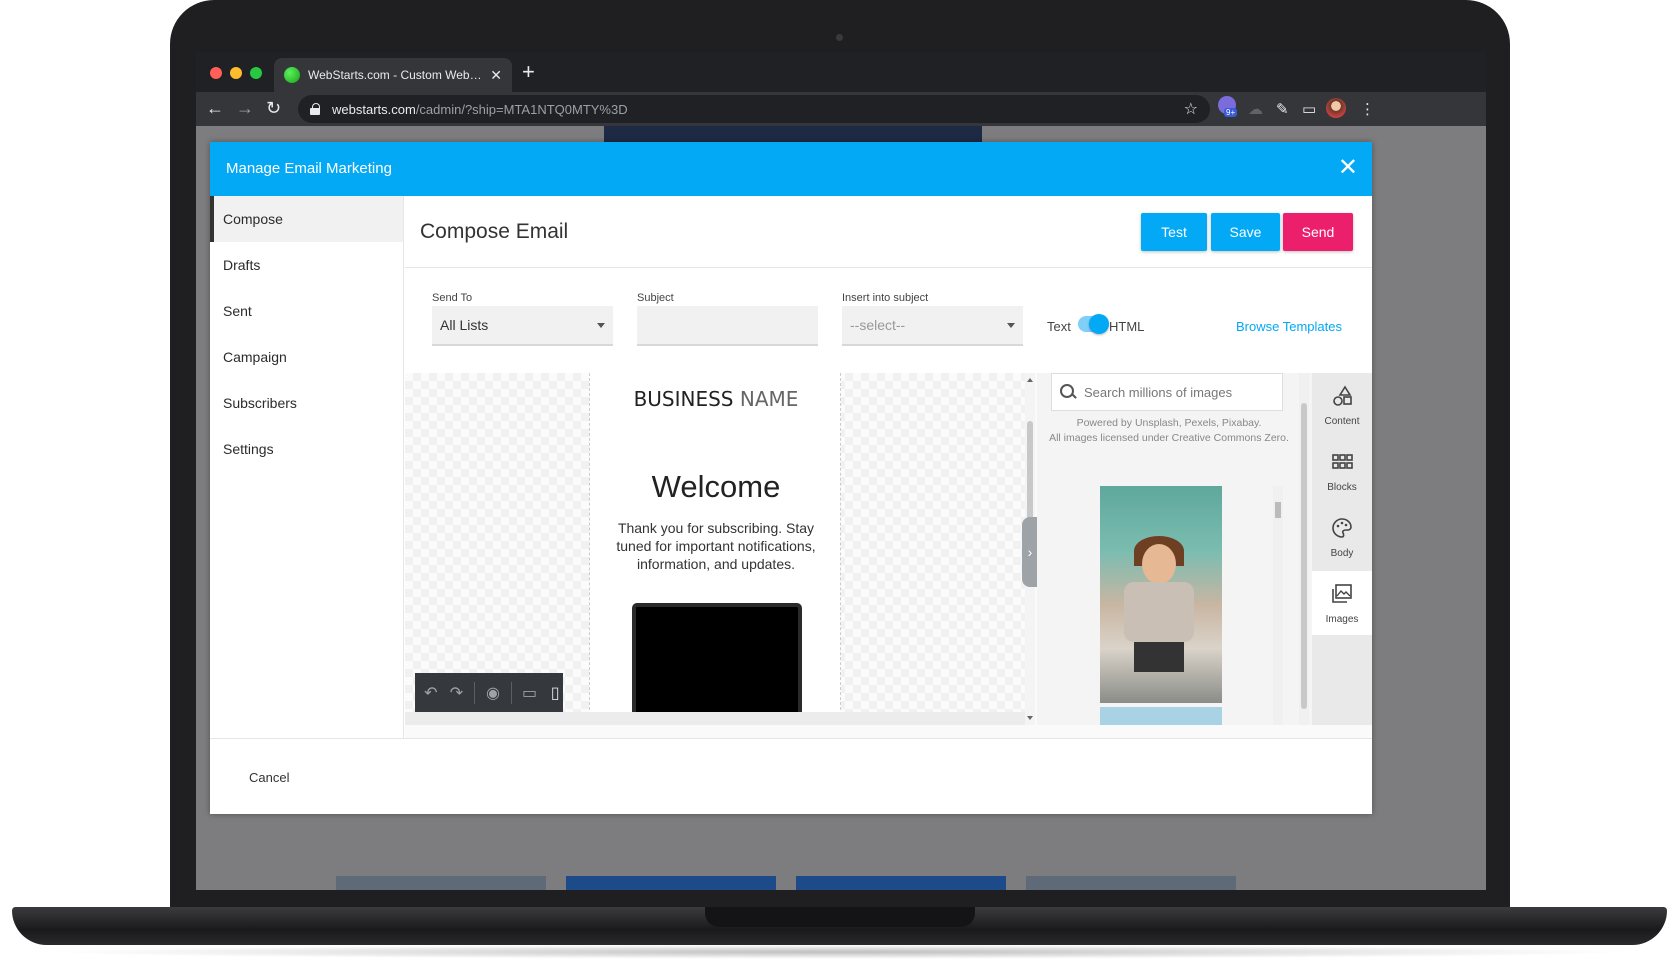 The width and height of the screenshot is (1679, 967). I want to click on text-html-toggle, so click(1093, 324).